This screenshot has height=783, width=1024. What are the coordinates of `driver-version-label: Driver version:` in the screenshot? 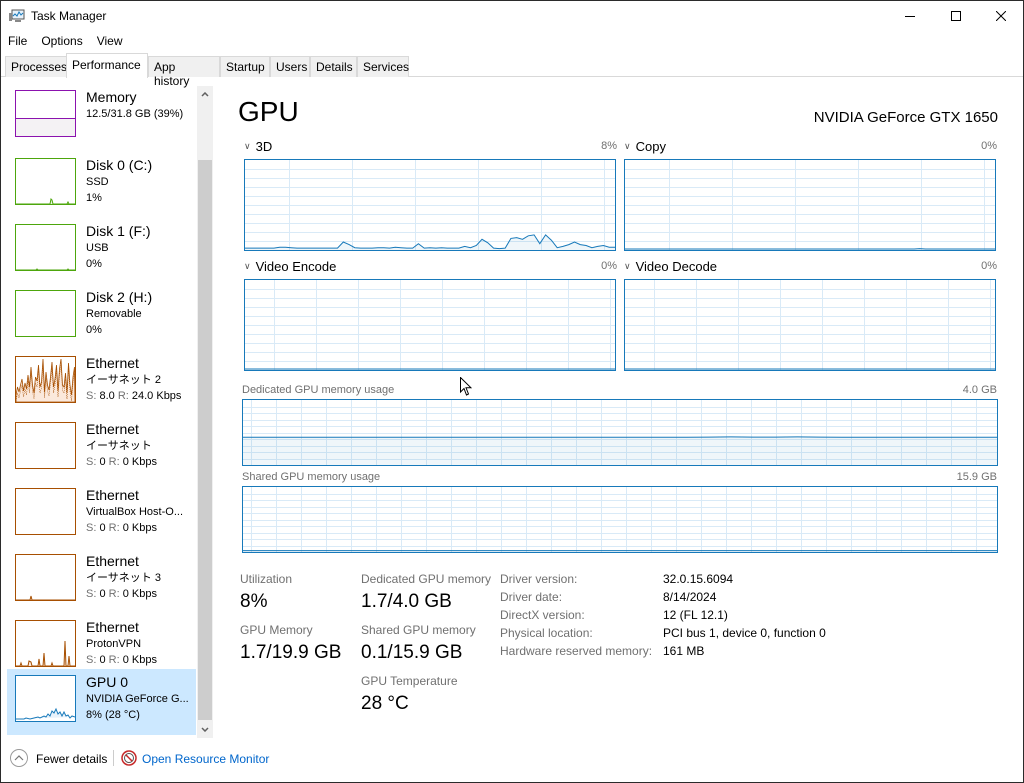 It's located at (539, 579).